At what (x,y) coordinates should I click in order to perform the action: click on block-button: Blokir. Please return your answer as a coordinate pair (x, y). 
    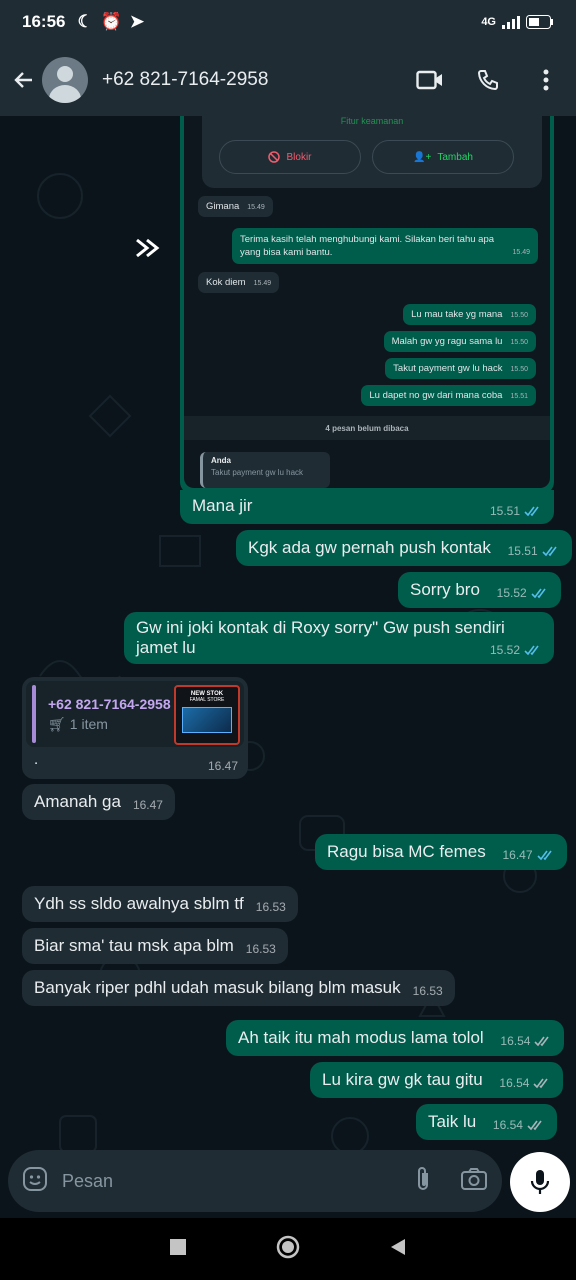
    Looking at the image, I should click on (290, 157).